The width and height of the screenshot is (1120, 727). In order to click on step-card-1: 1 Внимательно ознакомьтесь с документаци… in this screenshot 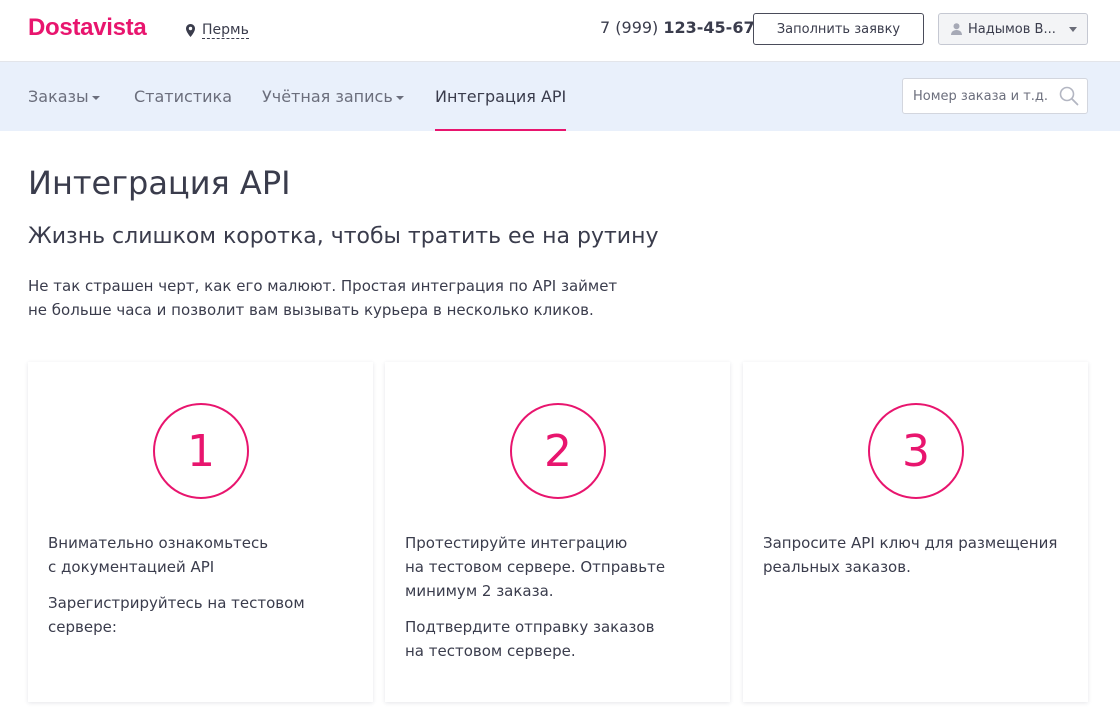, I will do `click(200, 532)`.